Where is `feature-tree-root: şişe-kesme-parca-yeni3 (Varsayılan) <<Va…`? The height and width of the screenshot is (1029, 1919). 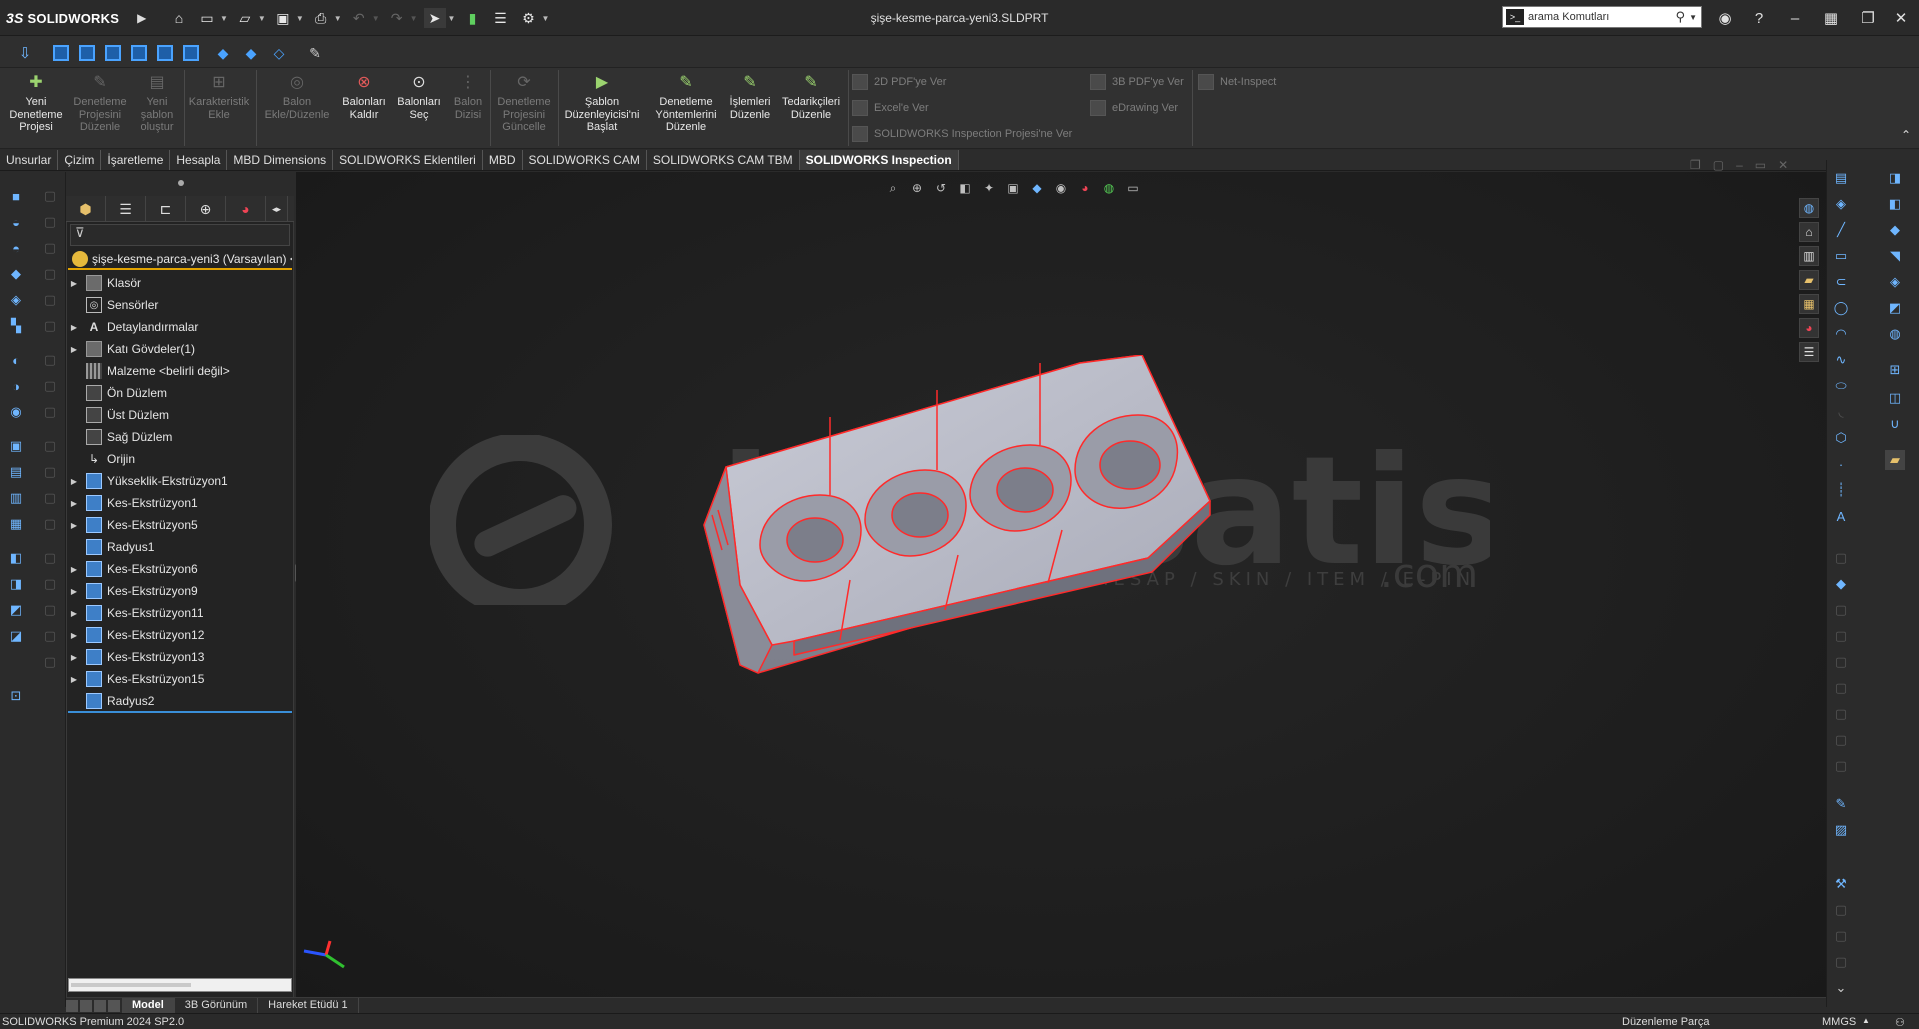 feature-tree-root: şişe-kesme-parca-yeni3 (Varsayılan) <<Va… is located at coordinates (180, 260).